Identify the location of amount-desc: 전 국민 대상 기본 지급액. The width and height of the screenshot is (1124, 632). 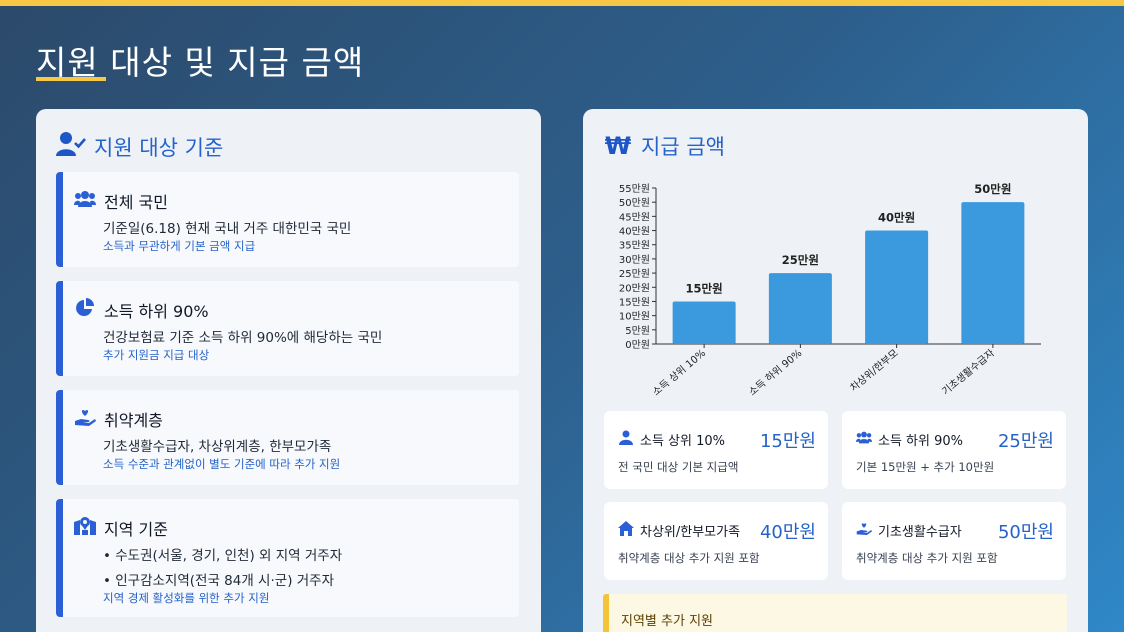
(678, 467).